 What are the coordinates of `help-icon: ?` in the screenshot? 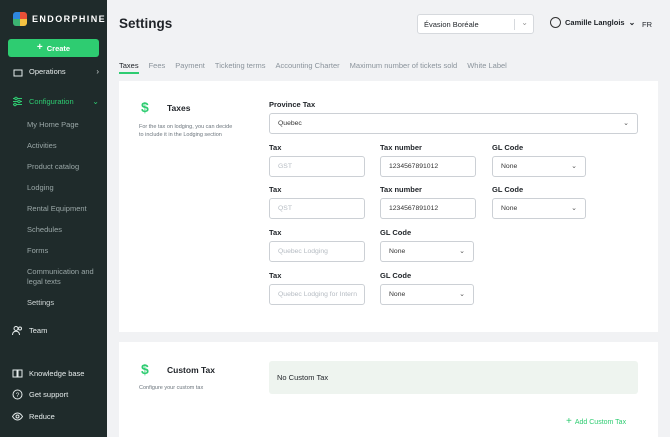 It's located at (17, 394).